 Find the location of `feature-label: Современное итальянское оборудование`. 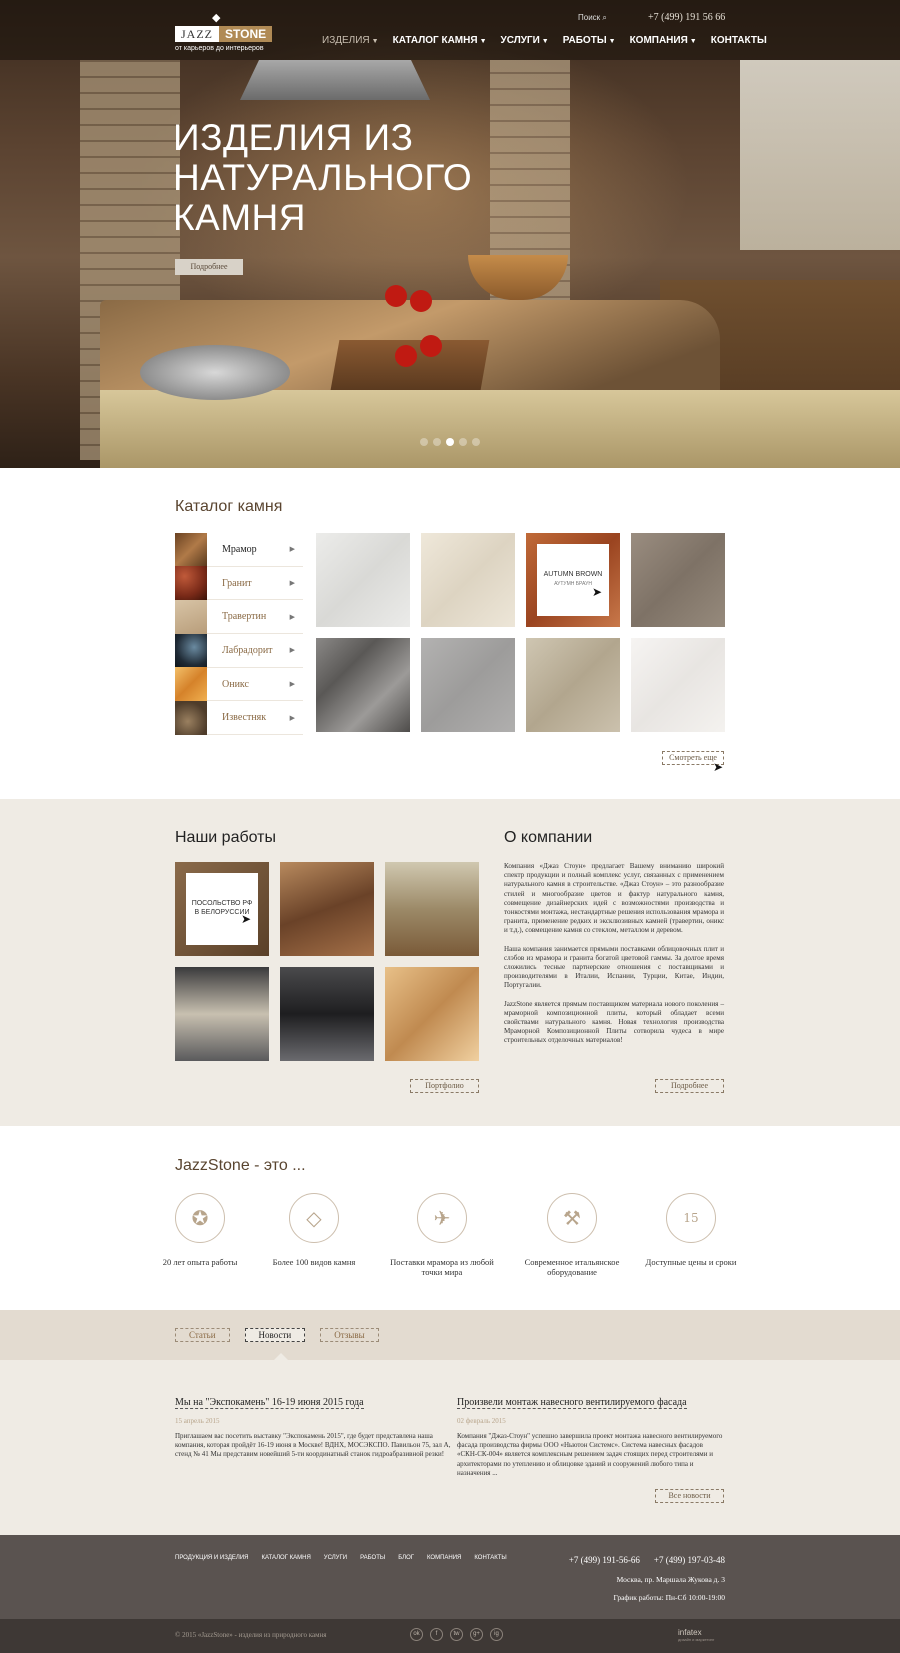

feature-label: Современное итальянское оборудование is located at coordinates (572, 1267).